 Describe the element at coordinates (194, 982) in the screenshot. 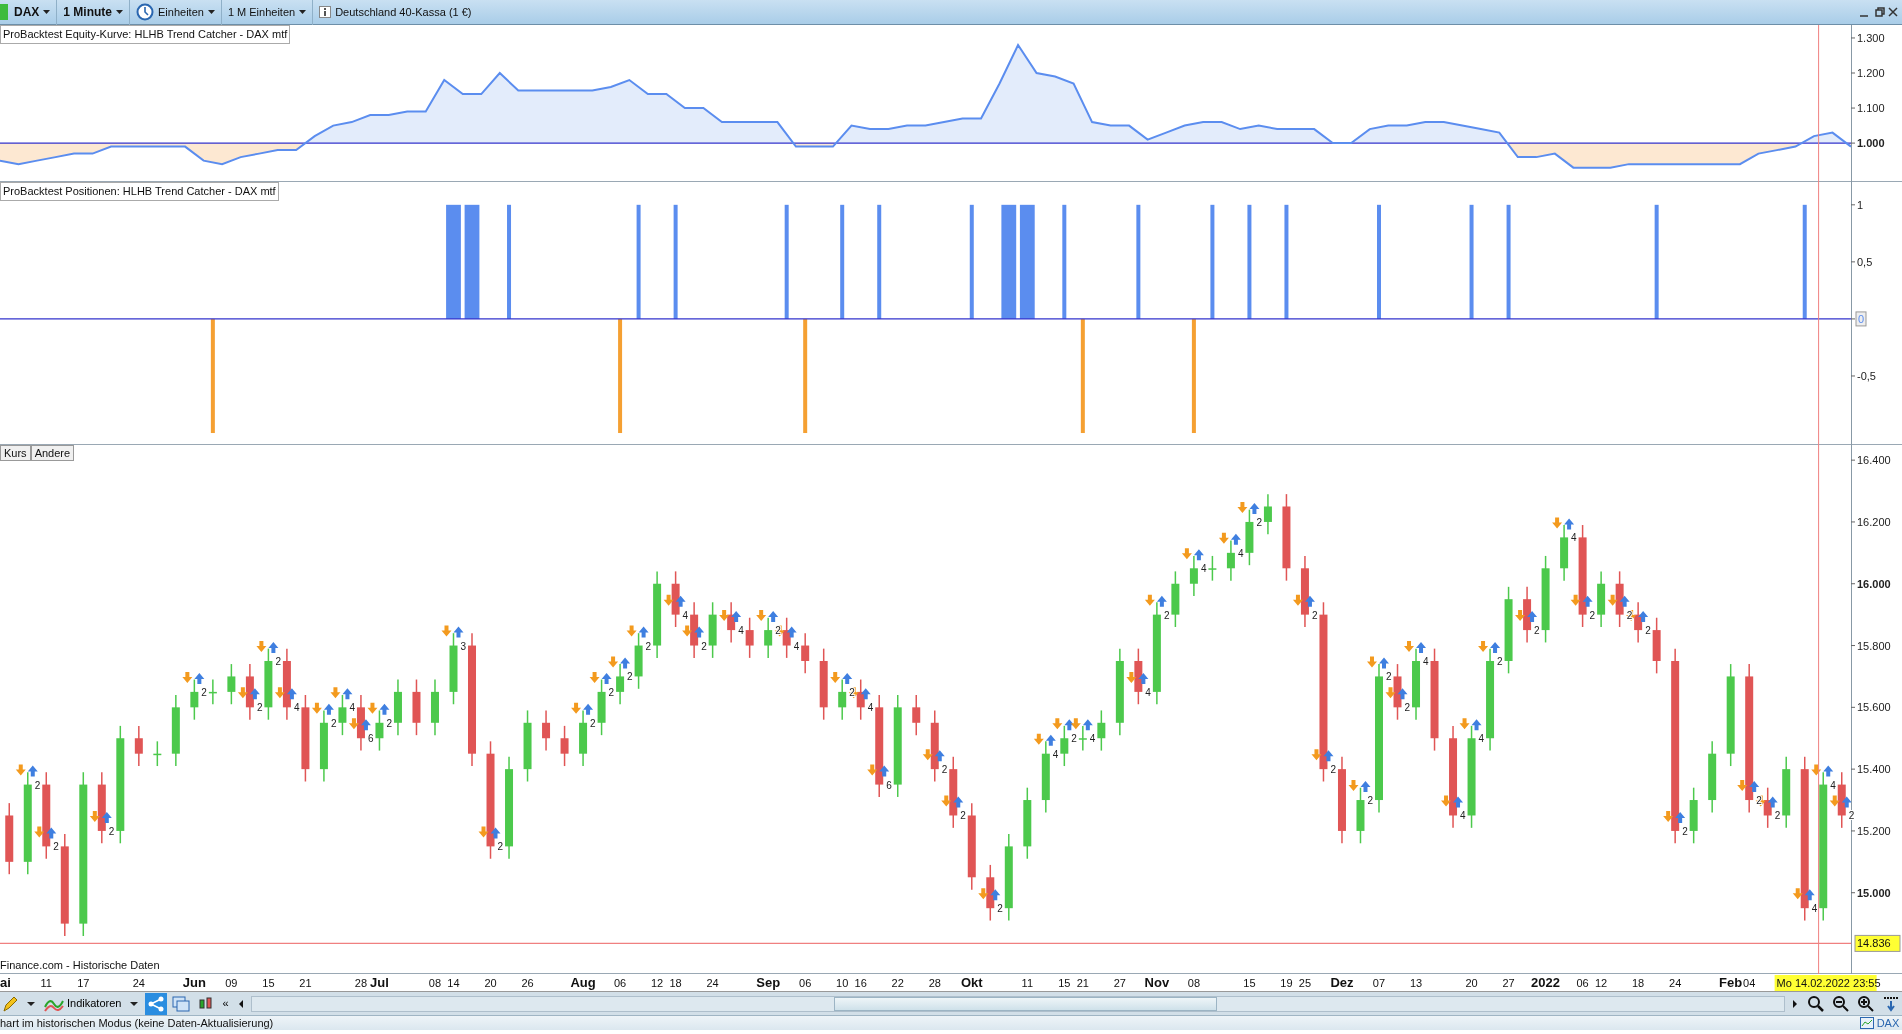

I see `date-label: Jun` at that location.